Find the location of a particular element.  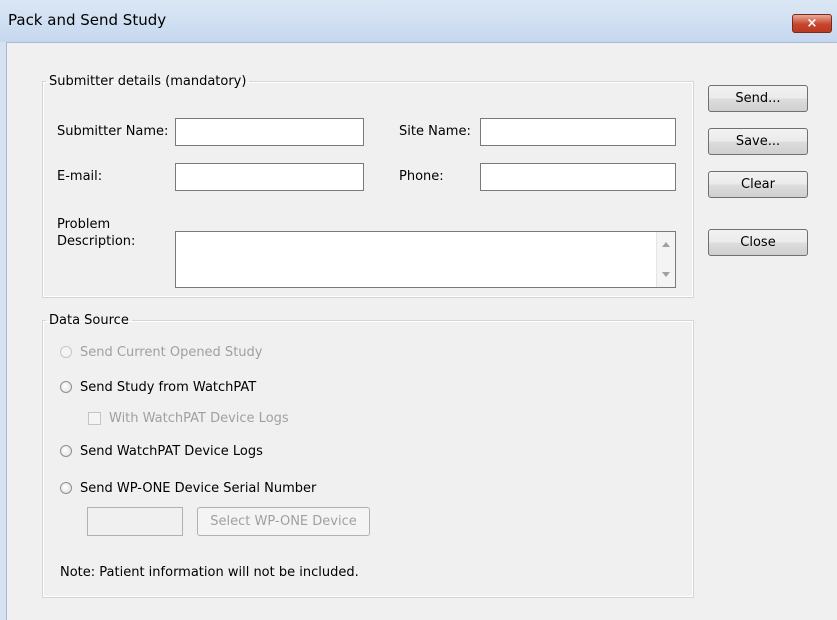

serial-number-input is located at coordinates (135, 521).